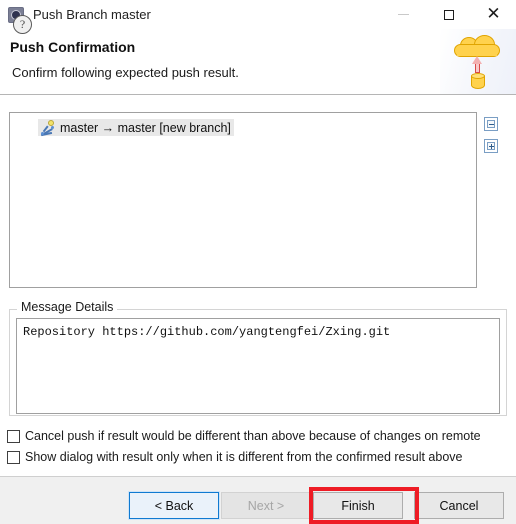  I want to click on maximize-icon, so click(448, 14).